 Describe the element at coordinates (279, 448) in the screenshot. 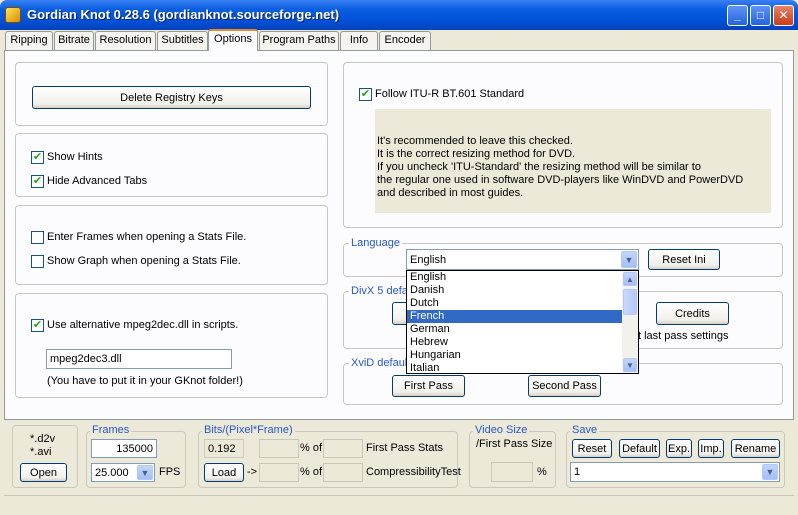

I see `first-pass-percent-input` at that location.